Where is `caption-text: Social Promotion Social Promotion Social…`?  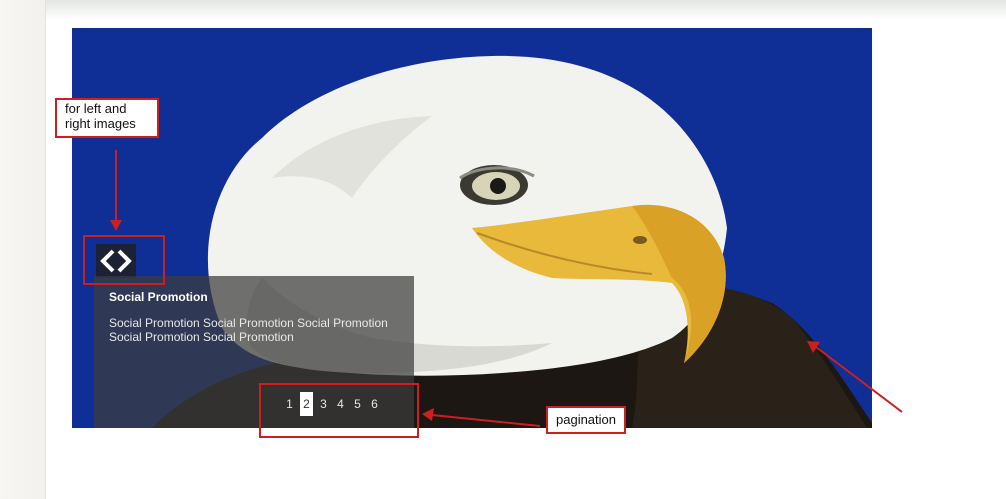
caption-text: Social Promotion Social Promotion Social… is located at coordinates (248, 330).